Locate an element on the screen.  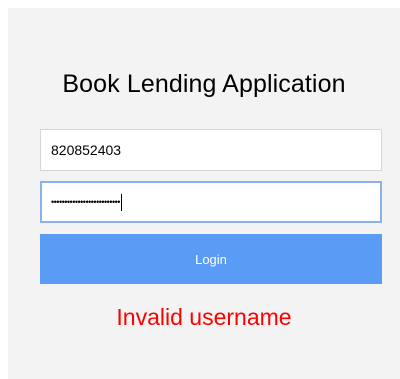
error-message: Invalid username is located at coordinates (204, 317).